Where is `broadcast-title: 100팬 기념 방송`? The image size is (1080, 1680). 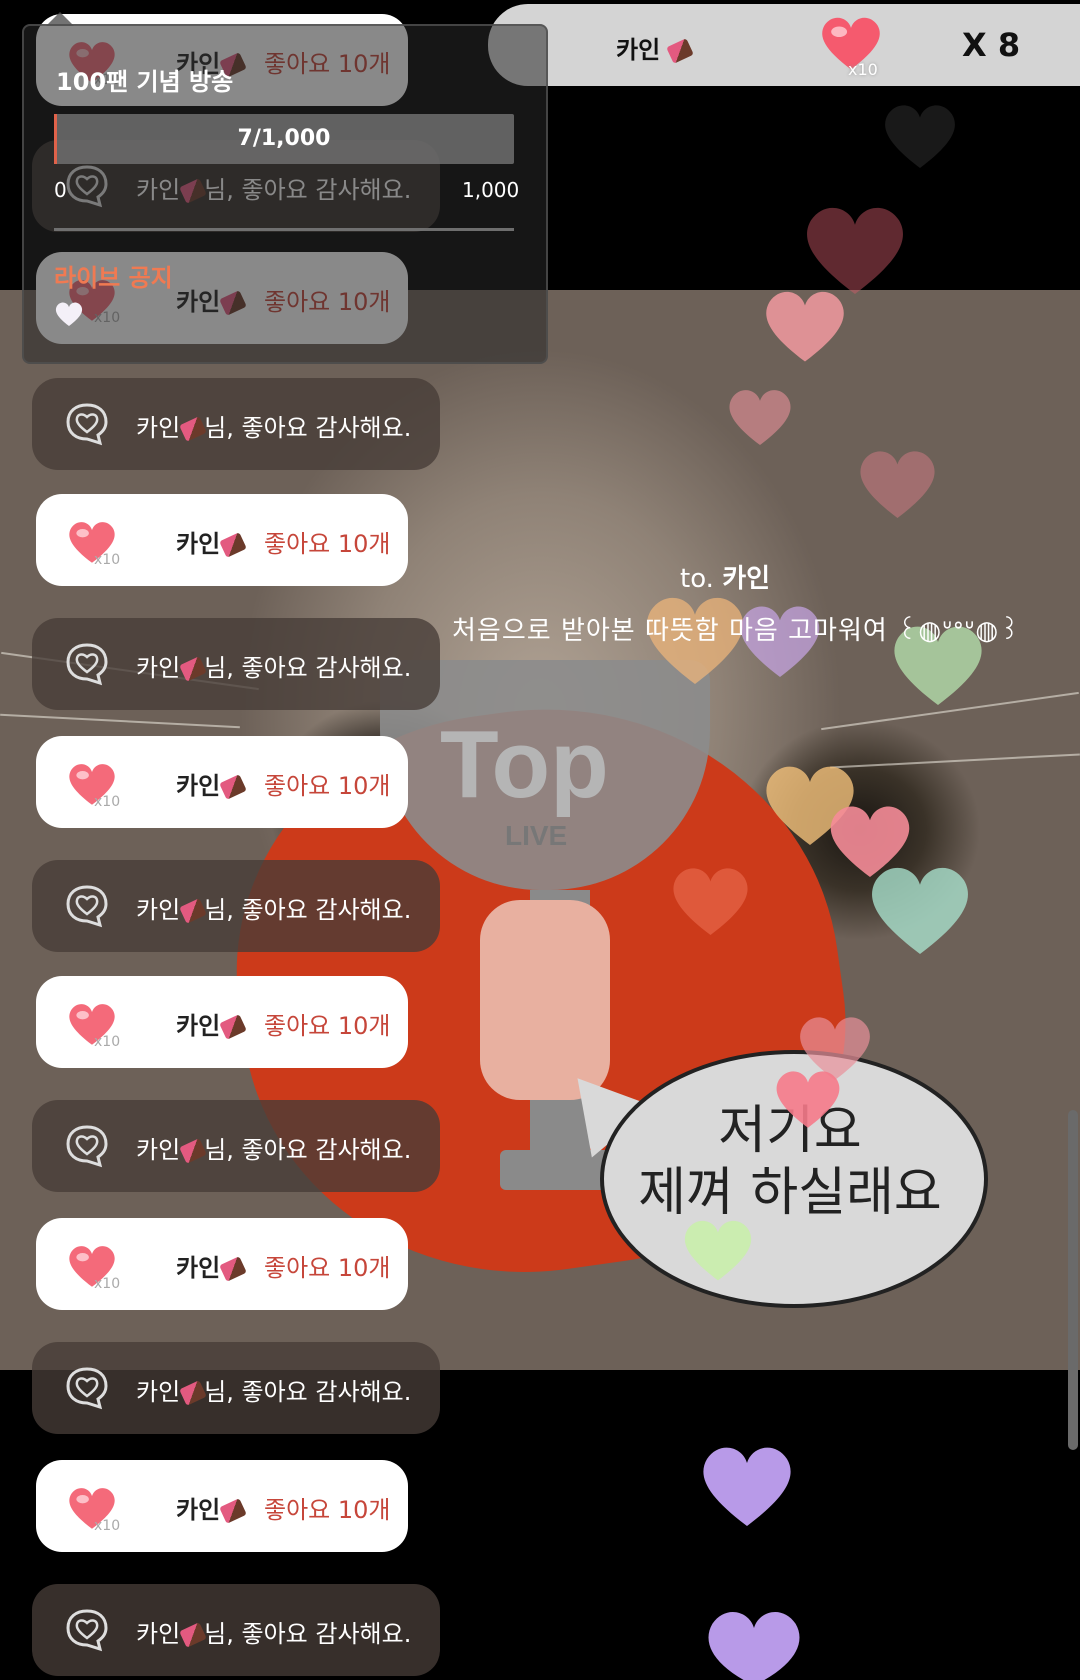 broadcast-title: 100팬 기념 방송 is located at coordinates (145, 82).